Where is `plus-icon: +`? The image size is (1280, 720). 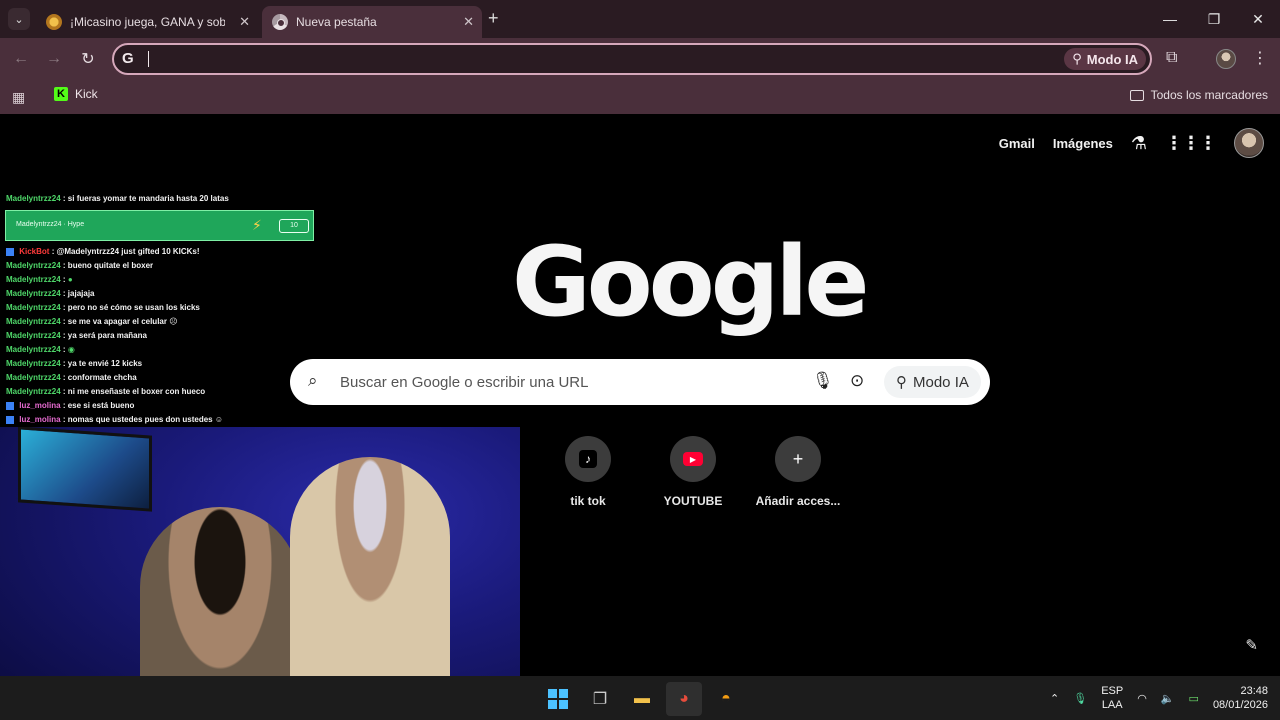 plus-icon: + is located at coordinates (798, 458).